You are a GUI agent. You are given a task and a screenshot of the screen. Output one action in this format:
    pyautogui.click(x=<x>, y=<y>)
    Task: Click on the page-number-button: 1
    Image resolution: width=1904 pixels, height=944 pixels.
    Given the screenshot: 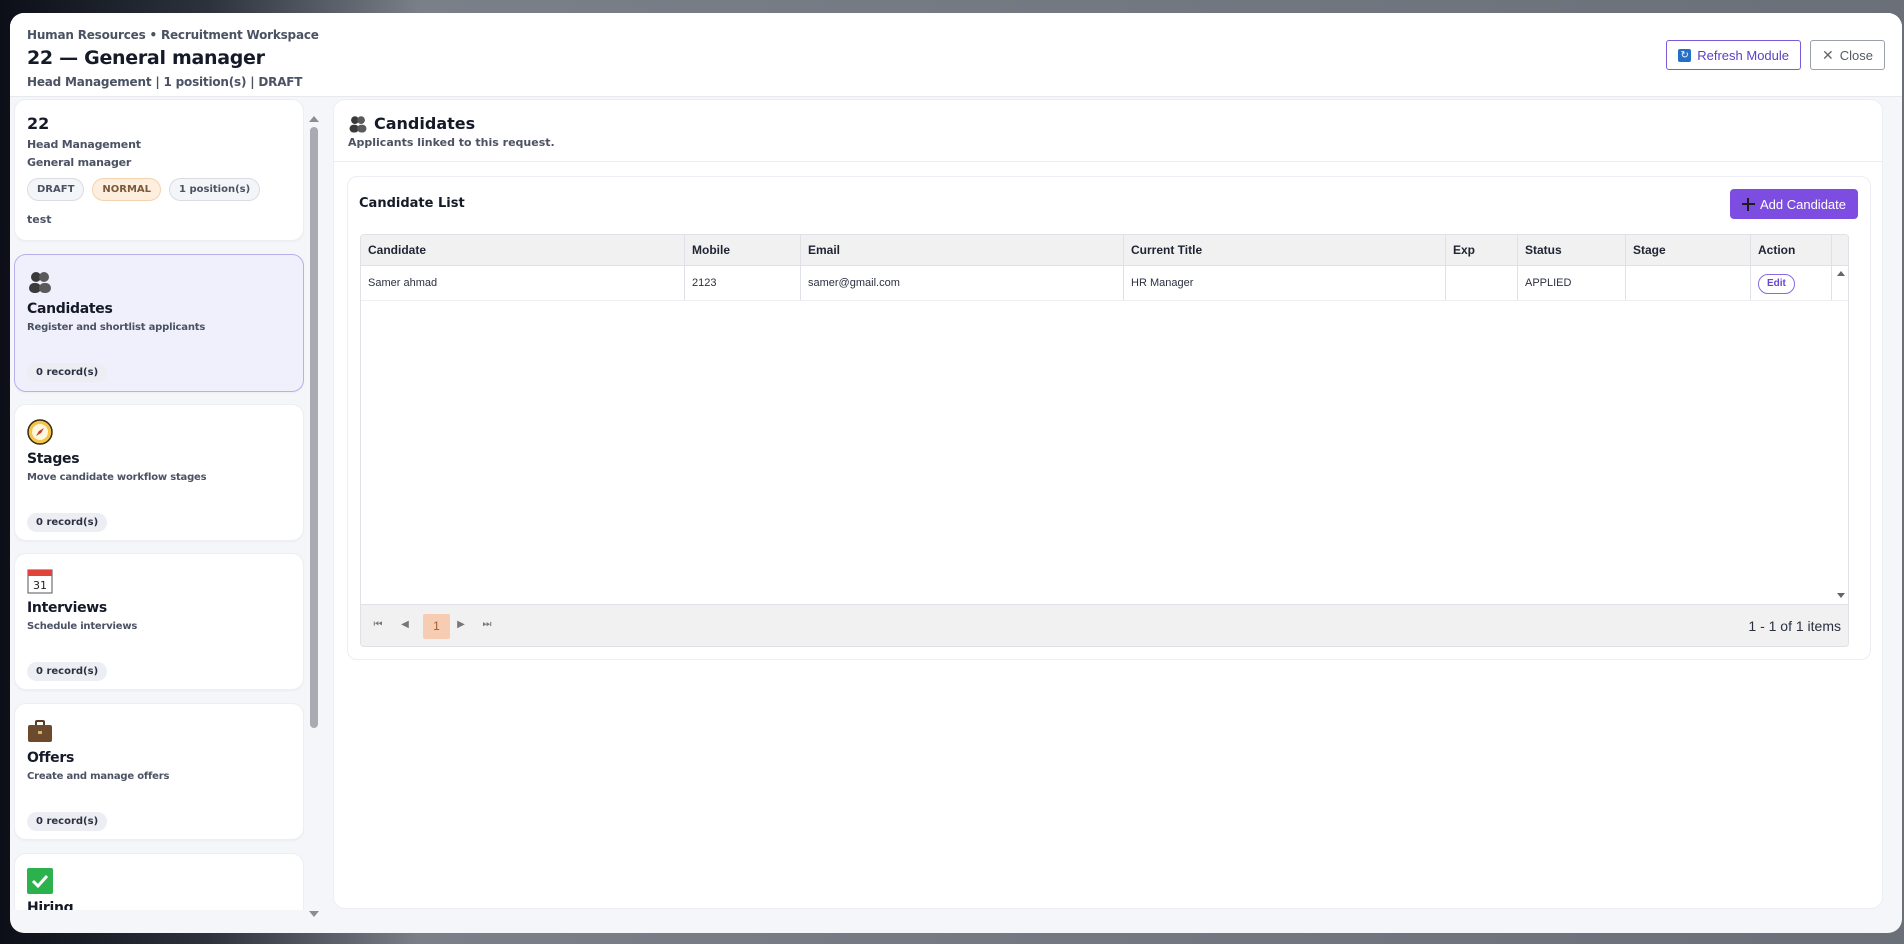 What is the action you would take?
    pyautogui.click(x=436, y=626)
    